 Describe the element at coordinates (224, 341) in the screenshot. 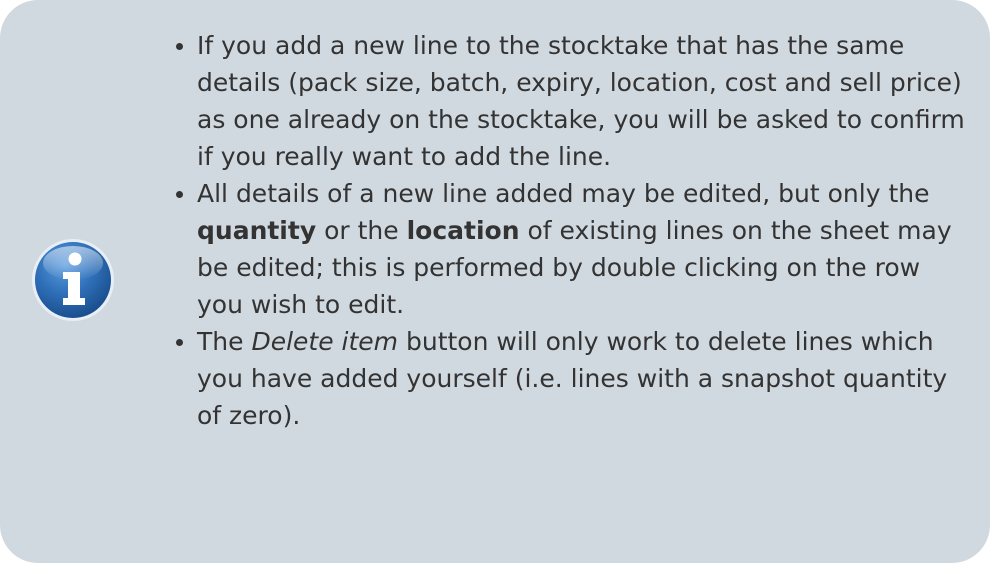

I see `list-item-text: The` at that location.